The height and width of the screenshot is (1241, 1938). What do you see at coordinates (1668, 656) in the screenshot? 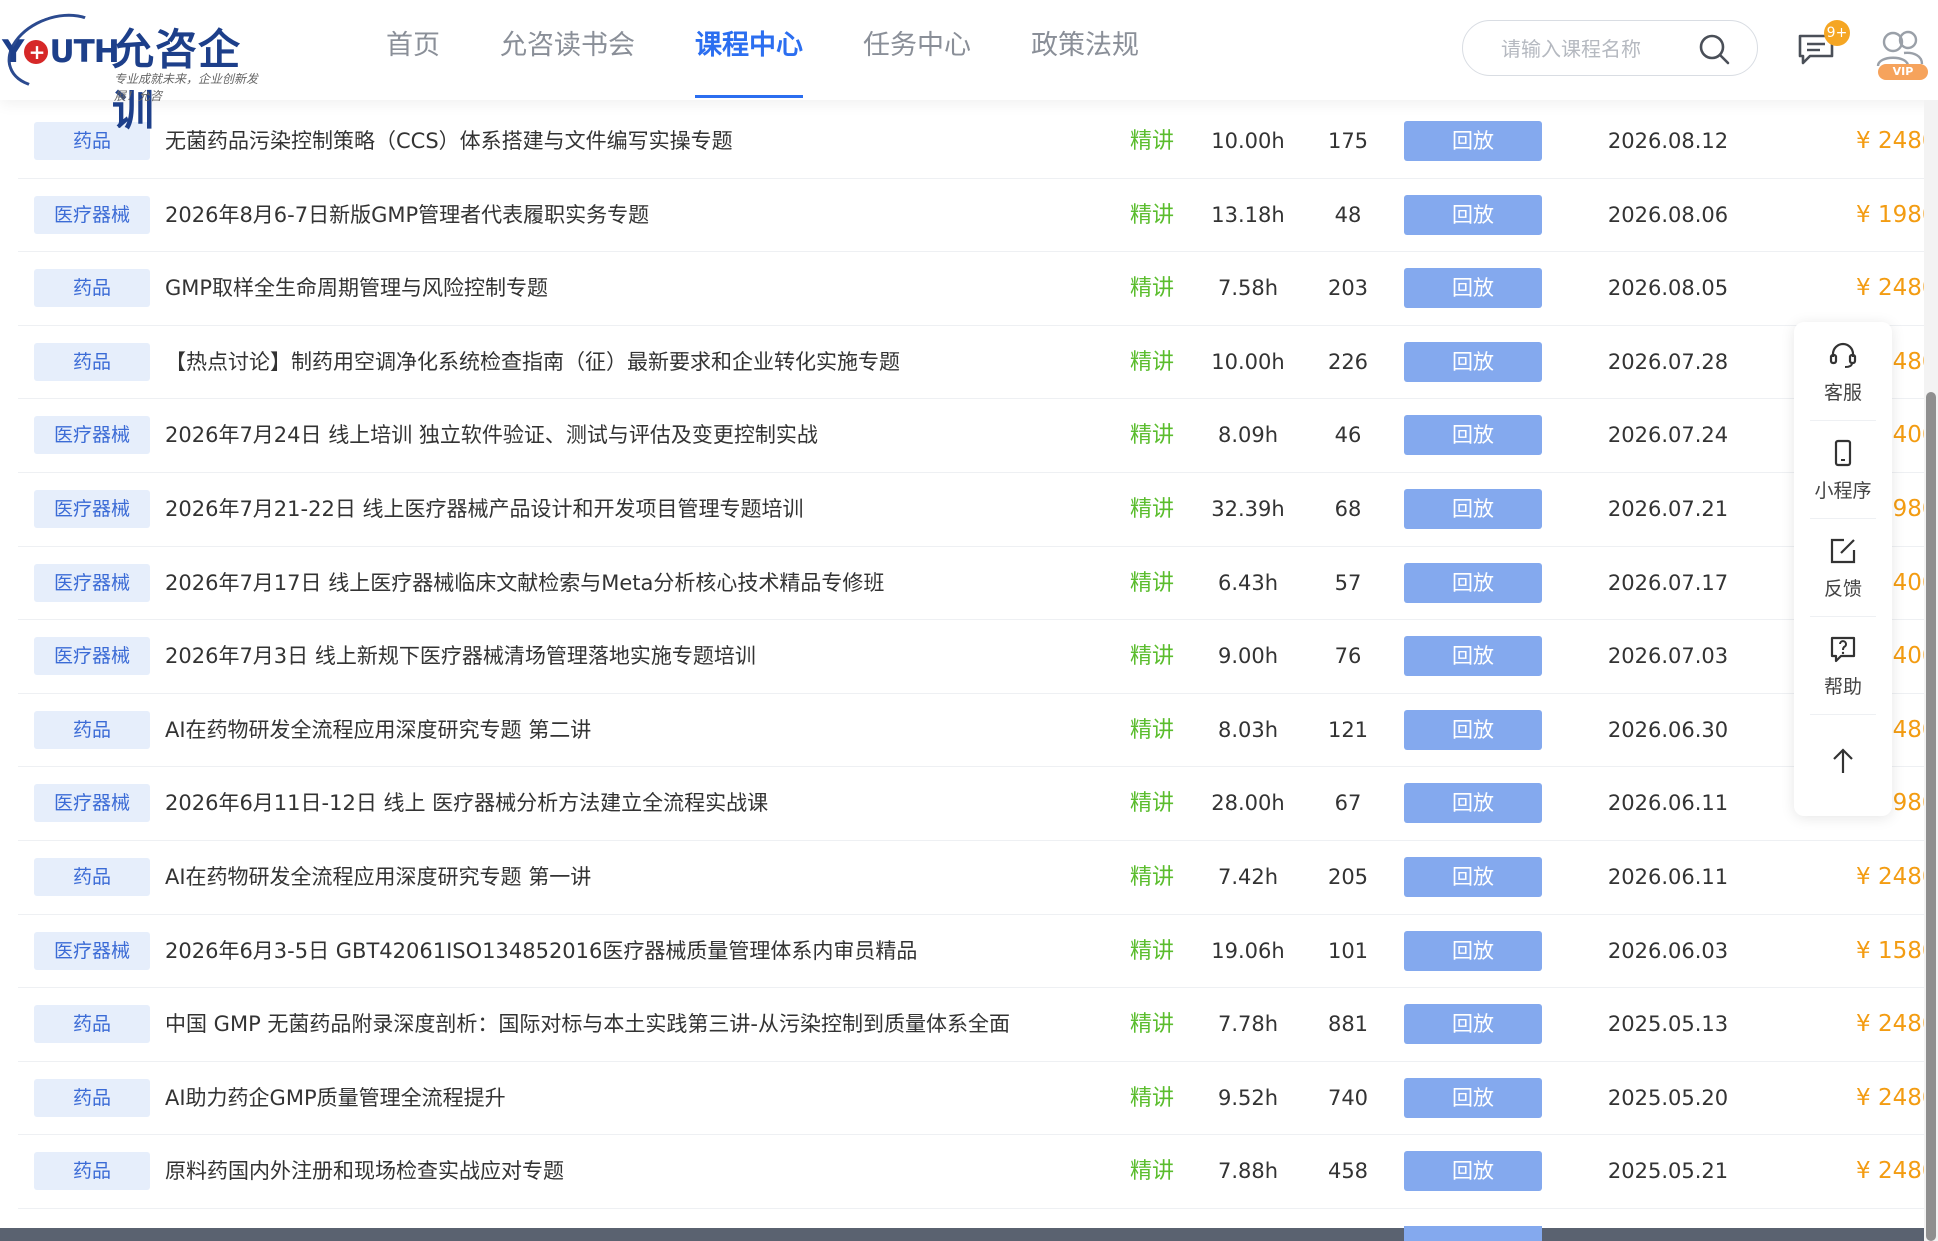
I see `course-date: 2026.07.03` at bounding box center [1668, 656].